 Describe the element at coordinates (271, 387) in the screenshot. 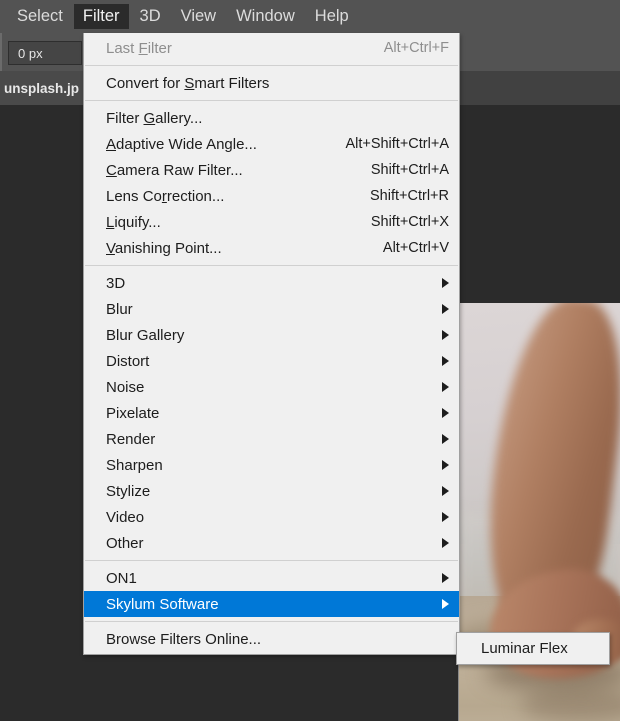

I see `menu-item-noise: Noise` at that location.